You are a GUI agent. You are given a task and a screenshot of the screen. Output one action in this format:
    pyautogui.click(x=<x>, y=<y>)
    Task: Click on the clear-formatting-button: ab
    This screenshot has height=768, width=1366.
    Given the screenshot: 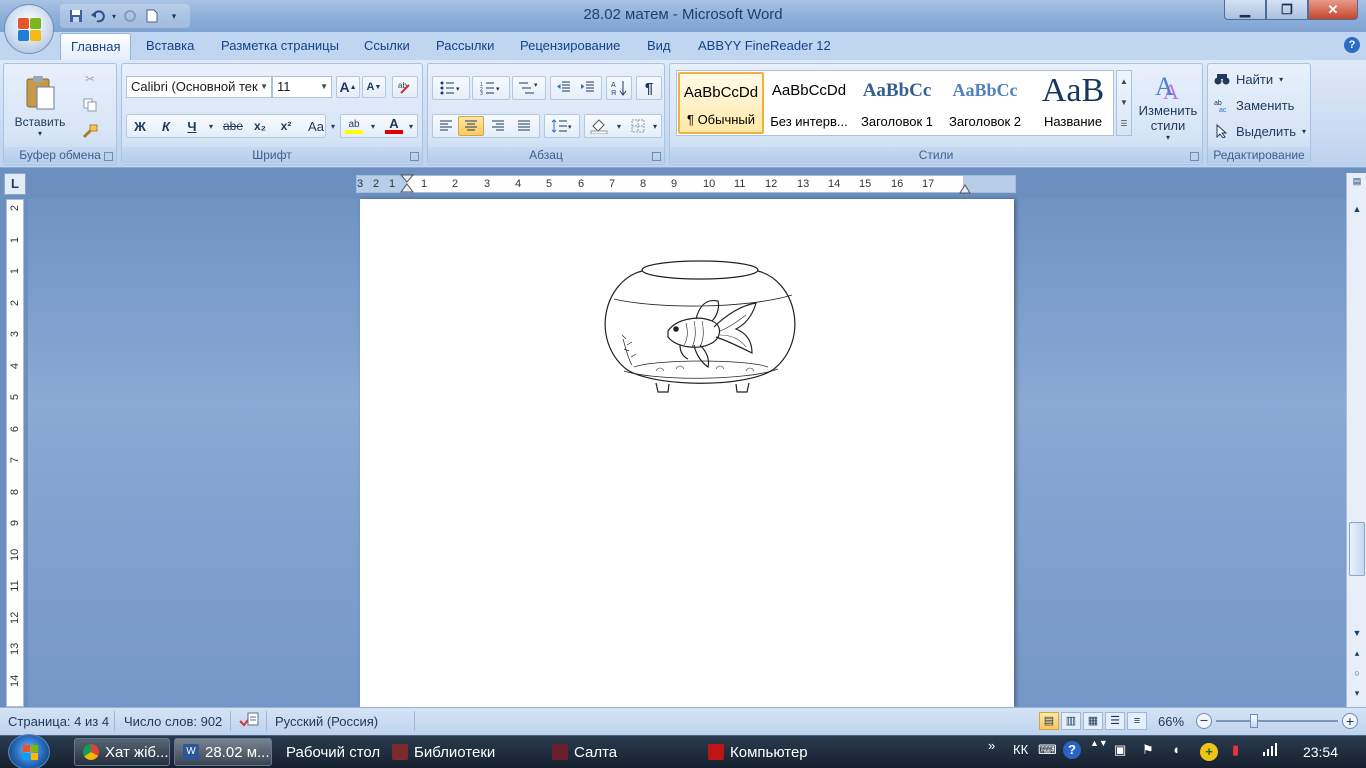 What is the action you would take?
    pyautogui.click(x=405, y=87)
    